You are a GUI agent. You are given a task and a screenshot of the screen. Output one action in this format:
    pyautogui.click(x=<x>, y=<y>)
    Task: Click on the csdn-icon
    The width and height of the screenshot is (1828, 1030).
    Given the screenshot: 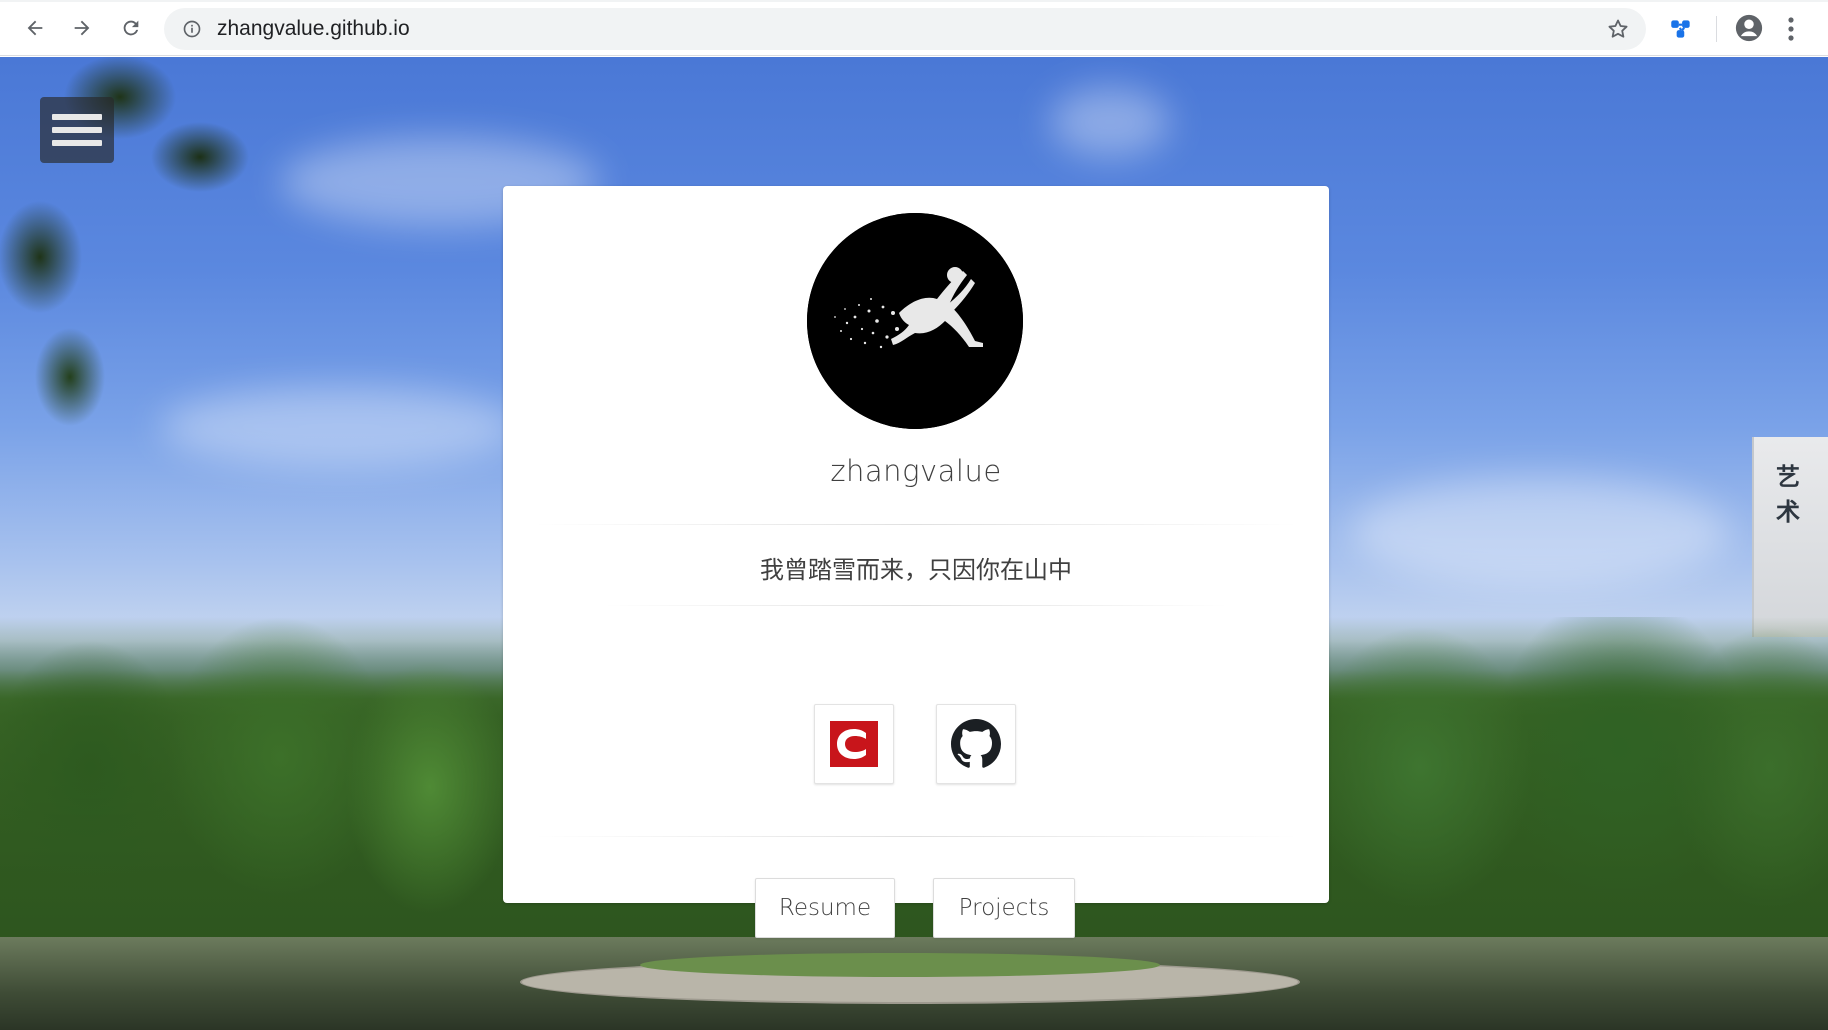 What is the action you would take?
    pyautogui.click(x=854, y=744)
    